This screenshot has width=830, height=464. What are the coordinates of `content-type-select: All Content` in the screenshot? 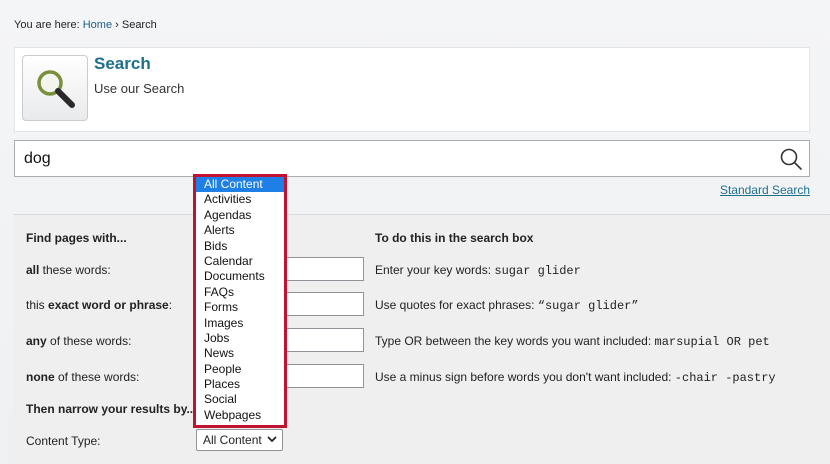 It's located at (239, 440).